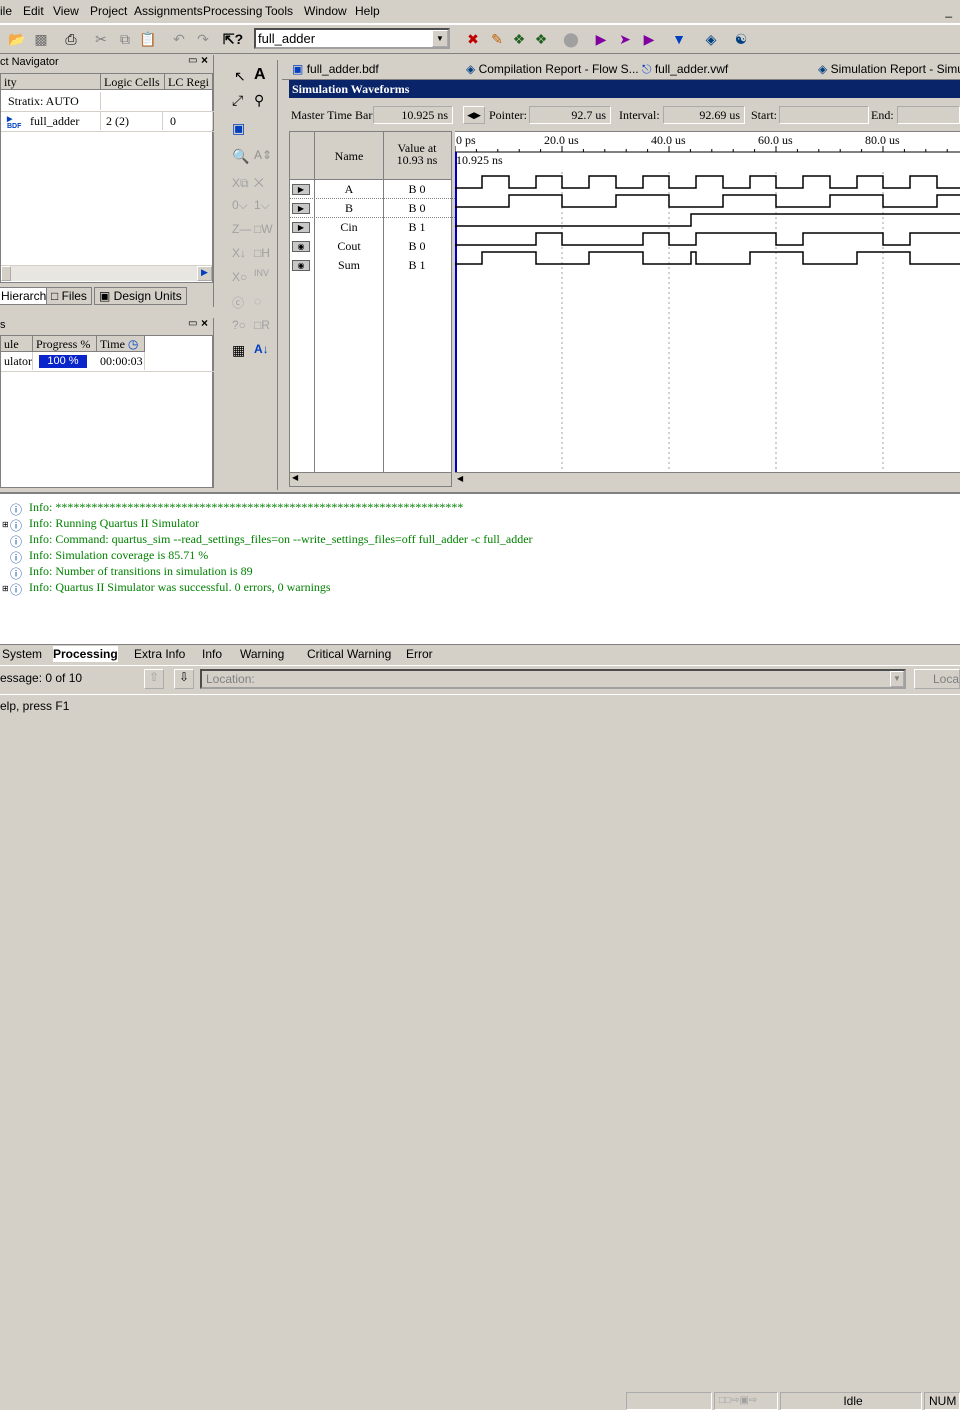 The height and width of the screenshot is (1410, 960). I want to click on waveform-h-scrollbar: ◀, so click(707, 480).